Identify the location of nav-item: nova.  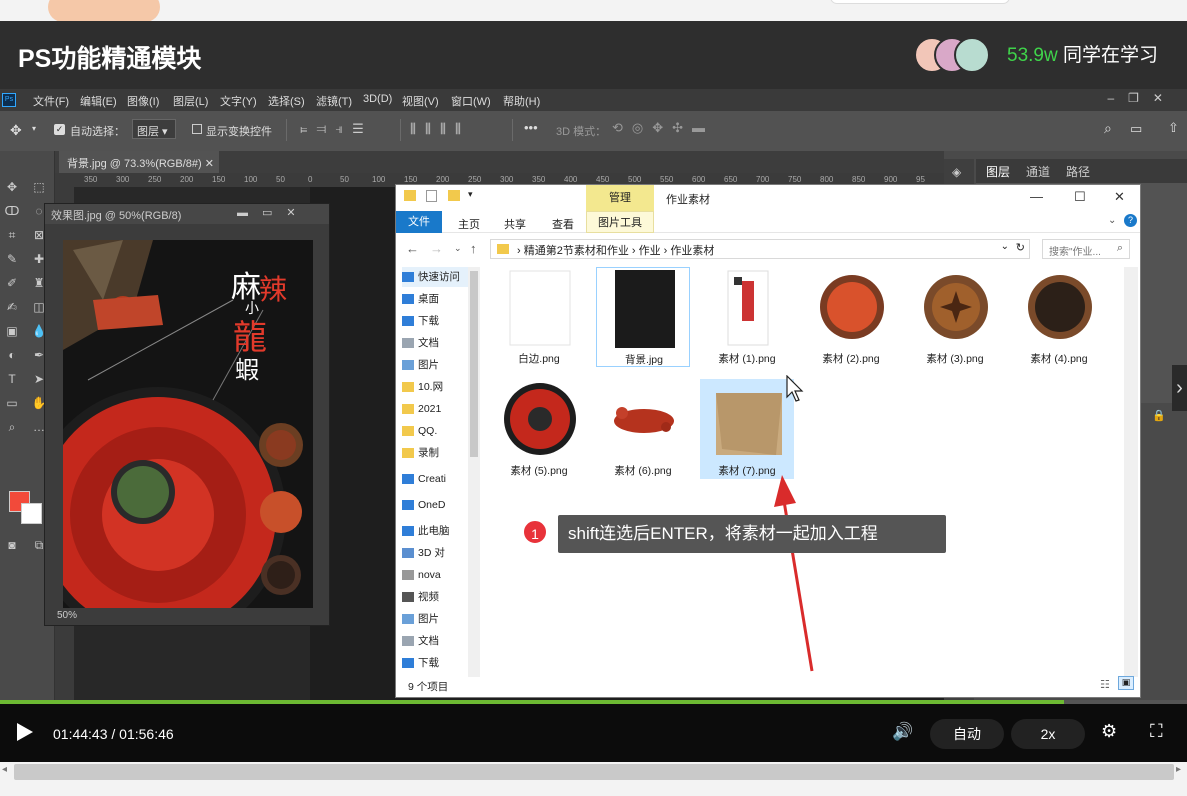
(440, 575).